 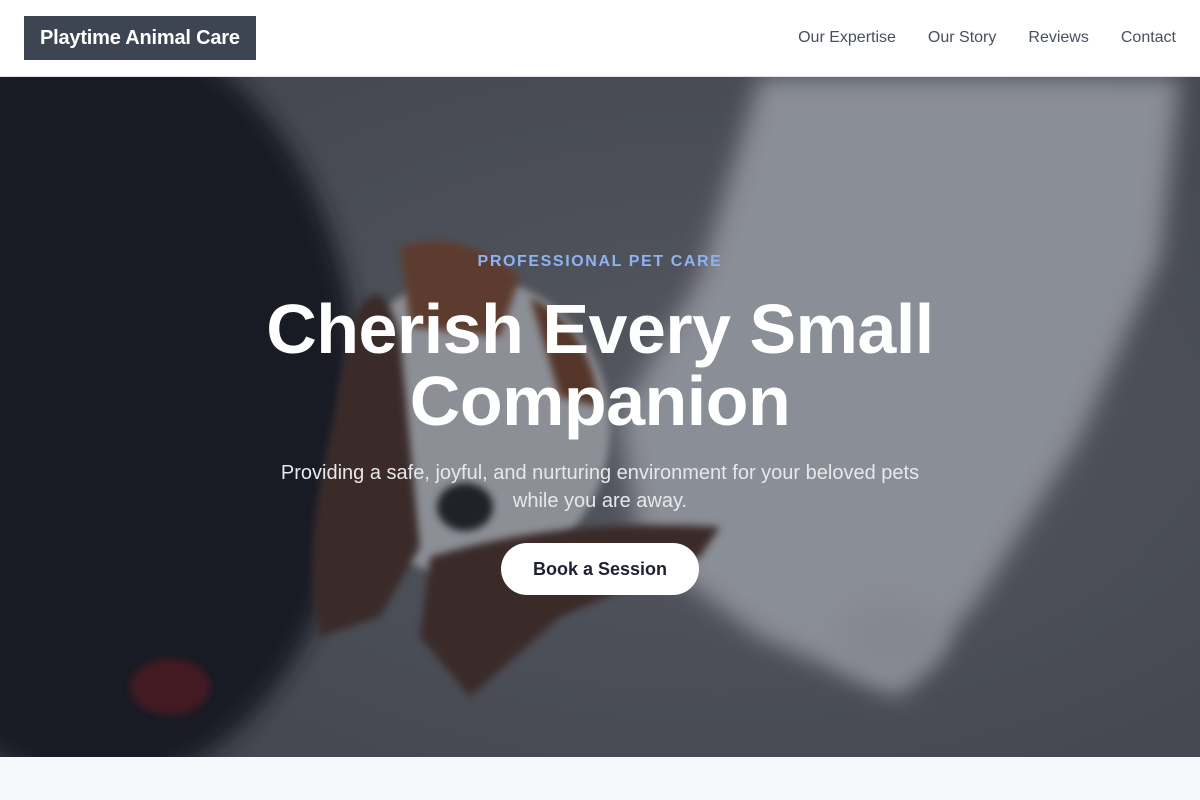 What do you see at coordinates (140, 38) in the screenshot?
I see `site-logo: Playtime Animal Care` at bounding box center [140, 38].